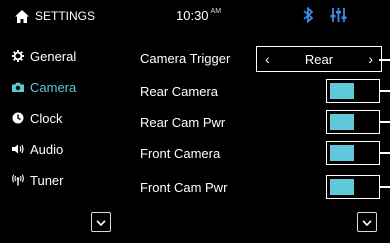 This screenshot has width=390, height=243. What do you see at coordinates (370, 59) in the screenshot?
I see `chevron-right-icon: ›` at bounding box center [370, 59].